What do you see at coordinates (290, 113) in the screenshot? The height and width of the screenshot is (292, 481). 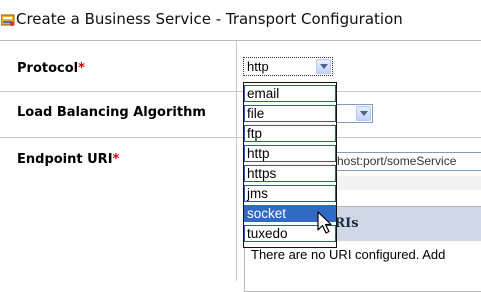 I see `dropdown-option-file: file` at bounding box center [290, 113].